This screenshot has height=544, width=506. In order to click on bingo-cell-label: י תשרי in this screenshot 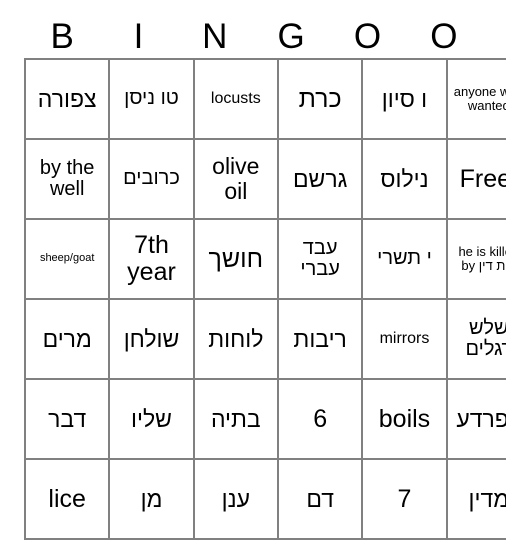, I will do `click(404, 258)`.